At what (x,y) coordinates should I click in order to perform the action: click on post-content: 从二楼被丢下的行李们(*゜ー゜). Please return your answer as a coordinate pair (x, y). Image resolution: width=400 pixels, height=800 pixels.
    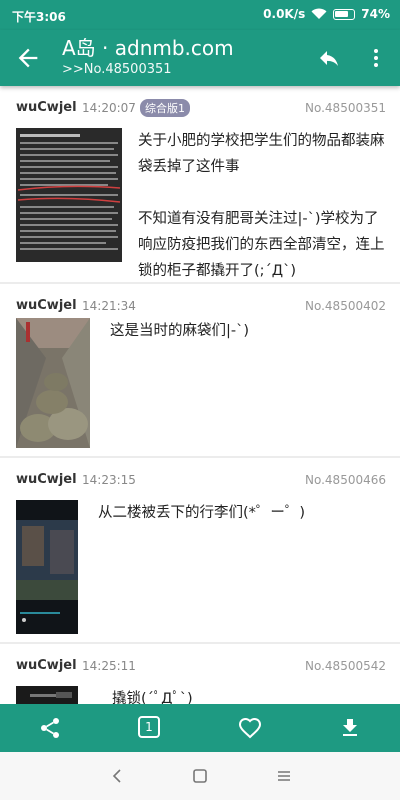
    Looking at the image, I should click on (202, 513).